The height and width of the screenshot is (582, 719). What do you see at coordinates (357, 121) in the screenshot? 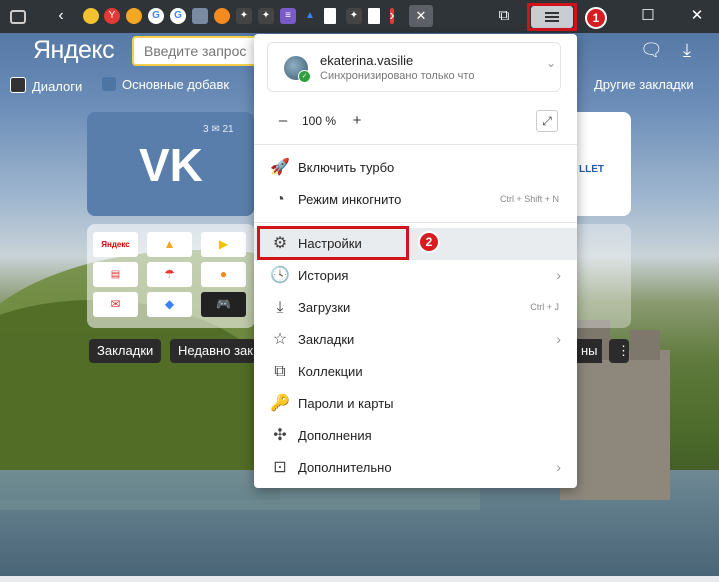
I see `zoom-in-button: +` at bounding box center [357, 121].